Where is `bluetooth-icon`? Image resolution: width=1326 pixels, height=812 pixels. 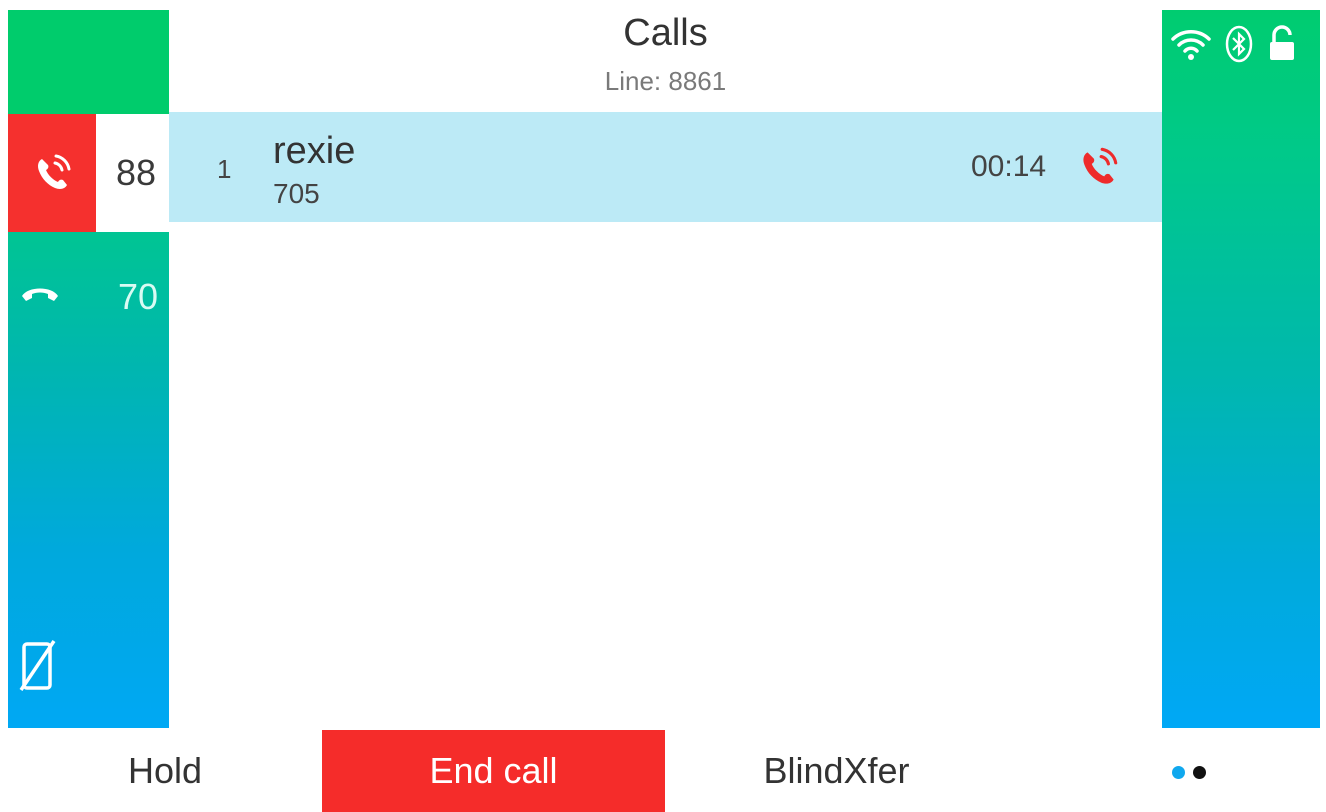 bluetooth-icon is located at coordinates (1239, 46).